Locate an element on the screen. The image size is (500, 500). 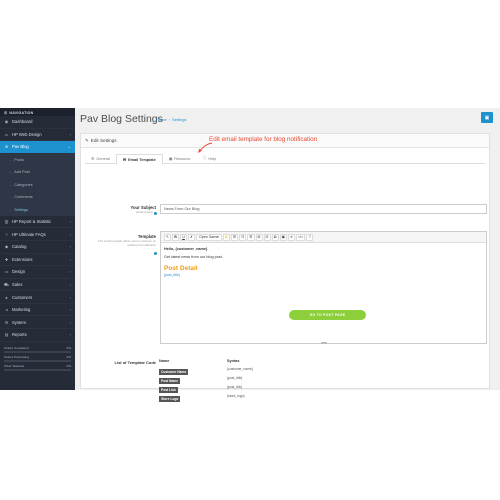
paragraph-button: ☰ is located at coordinates (251, 237).